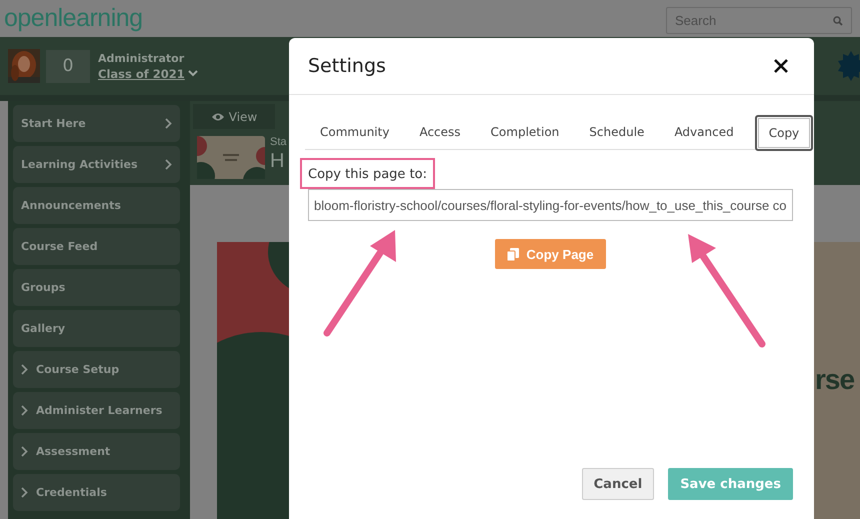  Describe the element at coordinates (96, 451) in the screenshot. I see `sidebar-item: Assessment` at that location.